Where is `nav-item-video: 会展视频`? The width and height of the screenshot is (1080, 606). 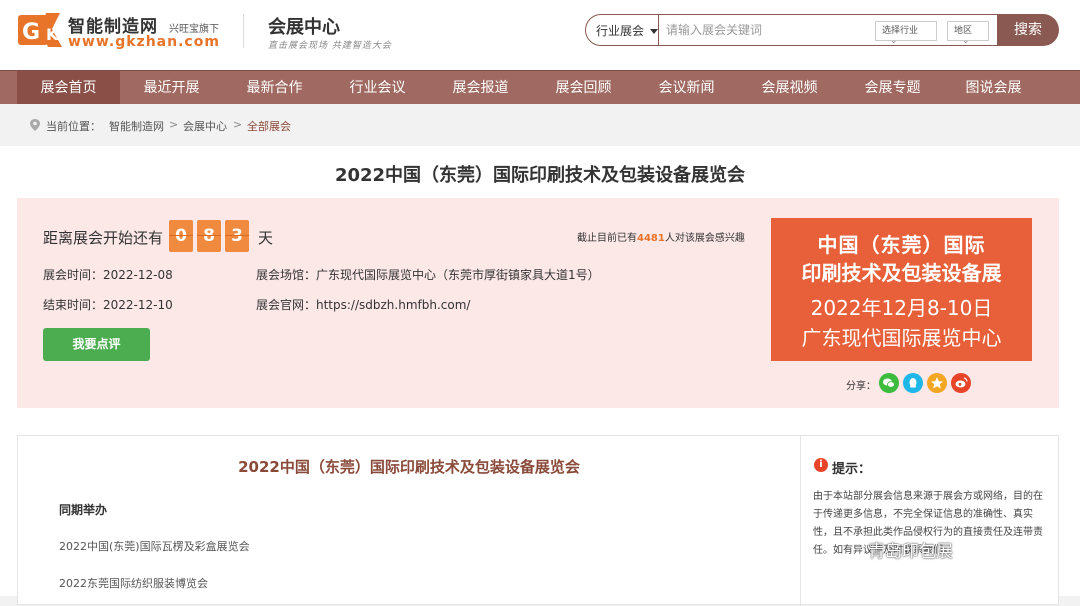
nav-item-video: 会展视频 is located at coordinates (789, 88).